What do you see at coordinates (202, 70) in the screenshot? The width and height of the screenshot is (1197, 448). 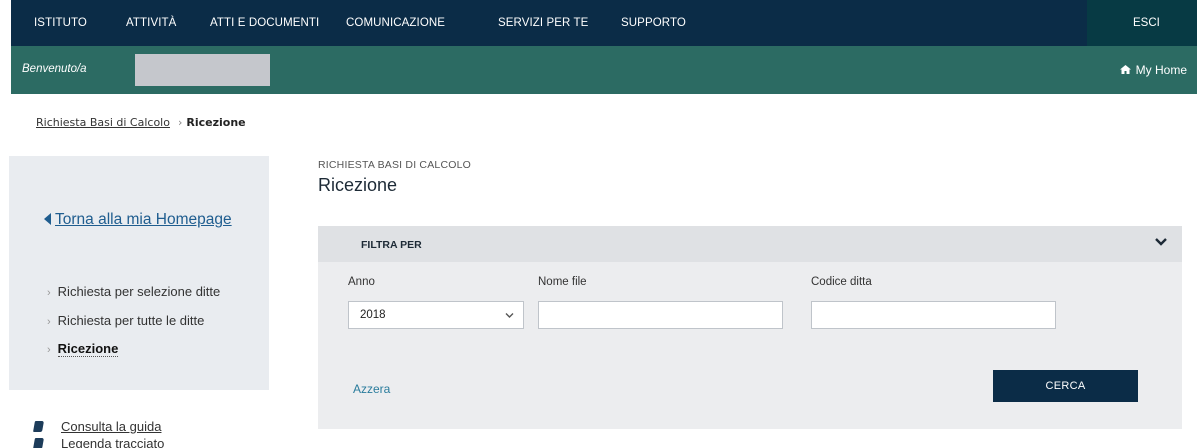 I see `redacted-username` at bounding box center [202, 70].